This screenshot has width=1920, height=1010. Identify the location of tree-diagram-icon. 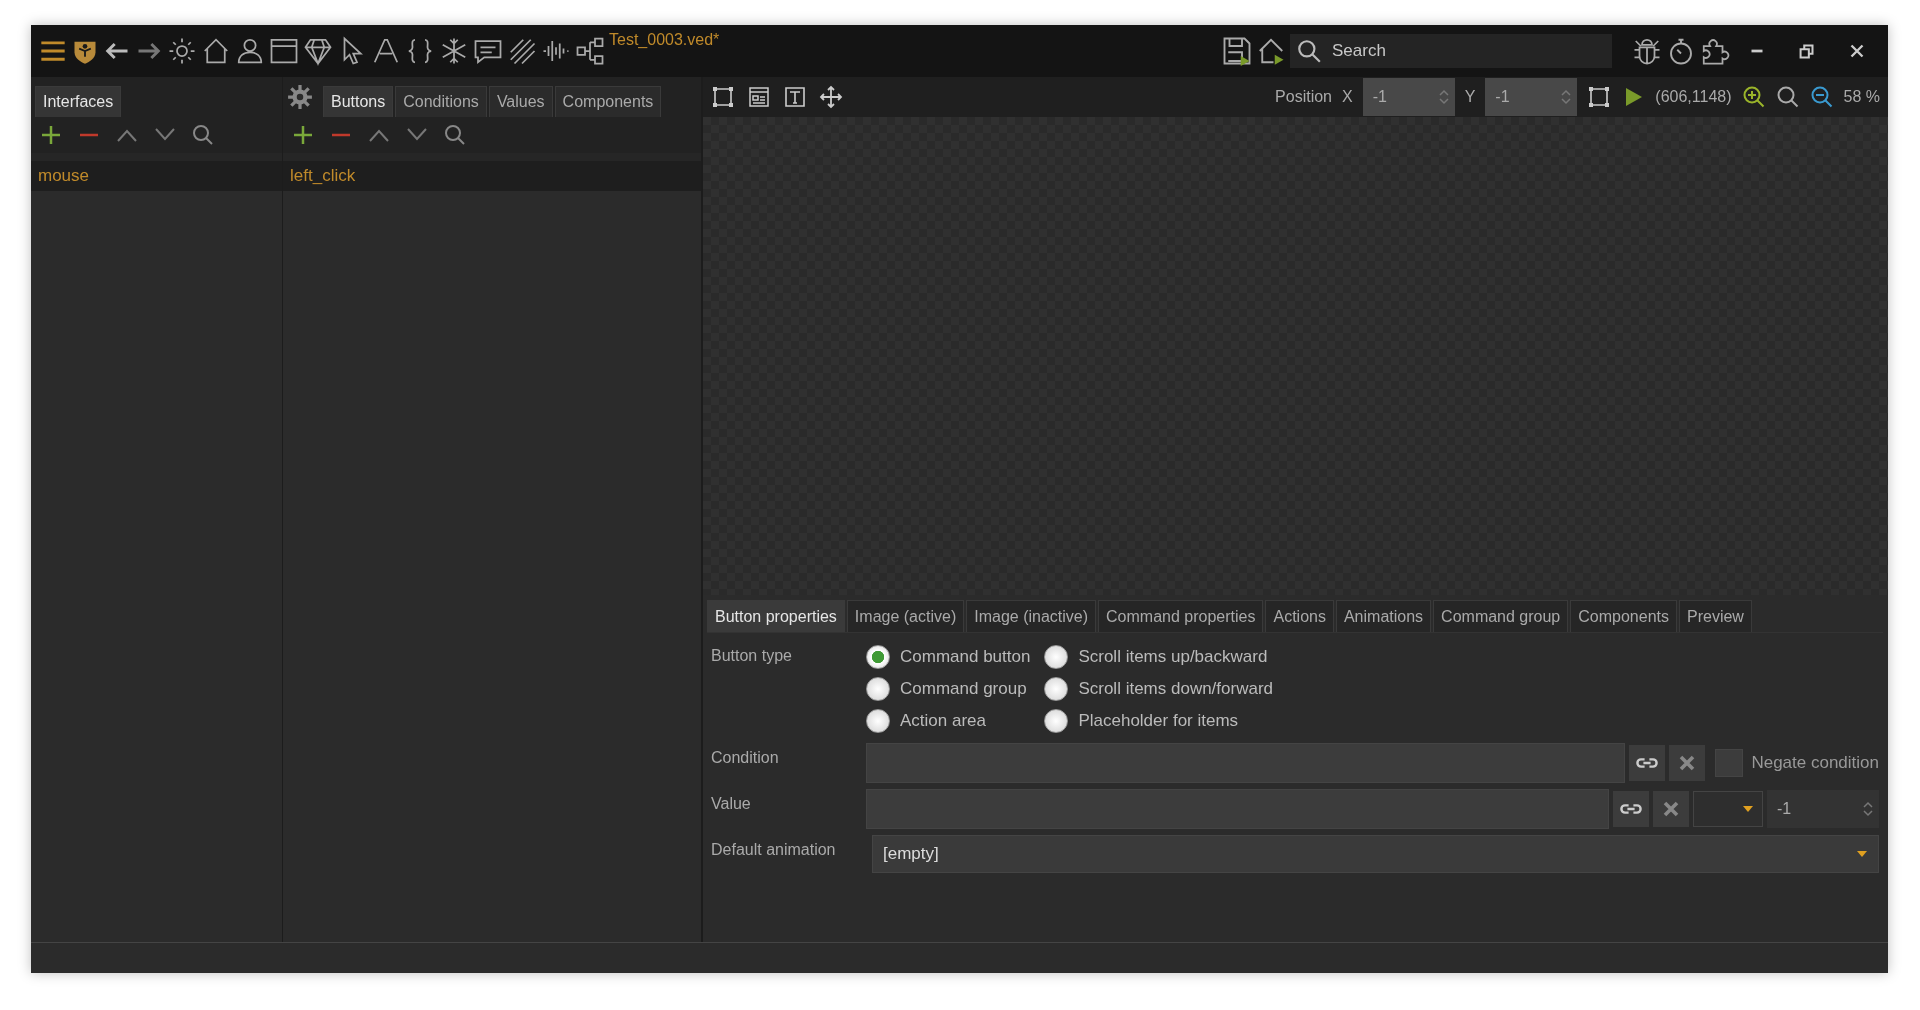
(590, 51).